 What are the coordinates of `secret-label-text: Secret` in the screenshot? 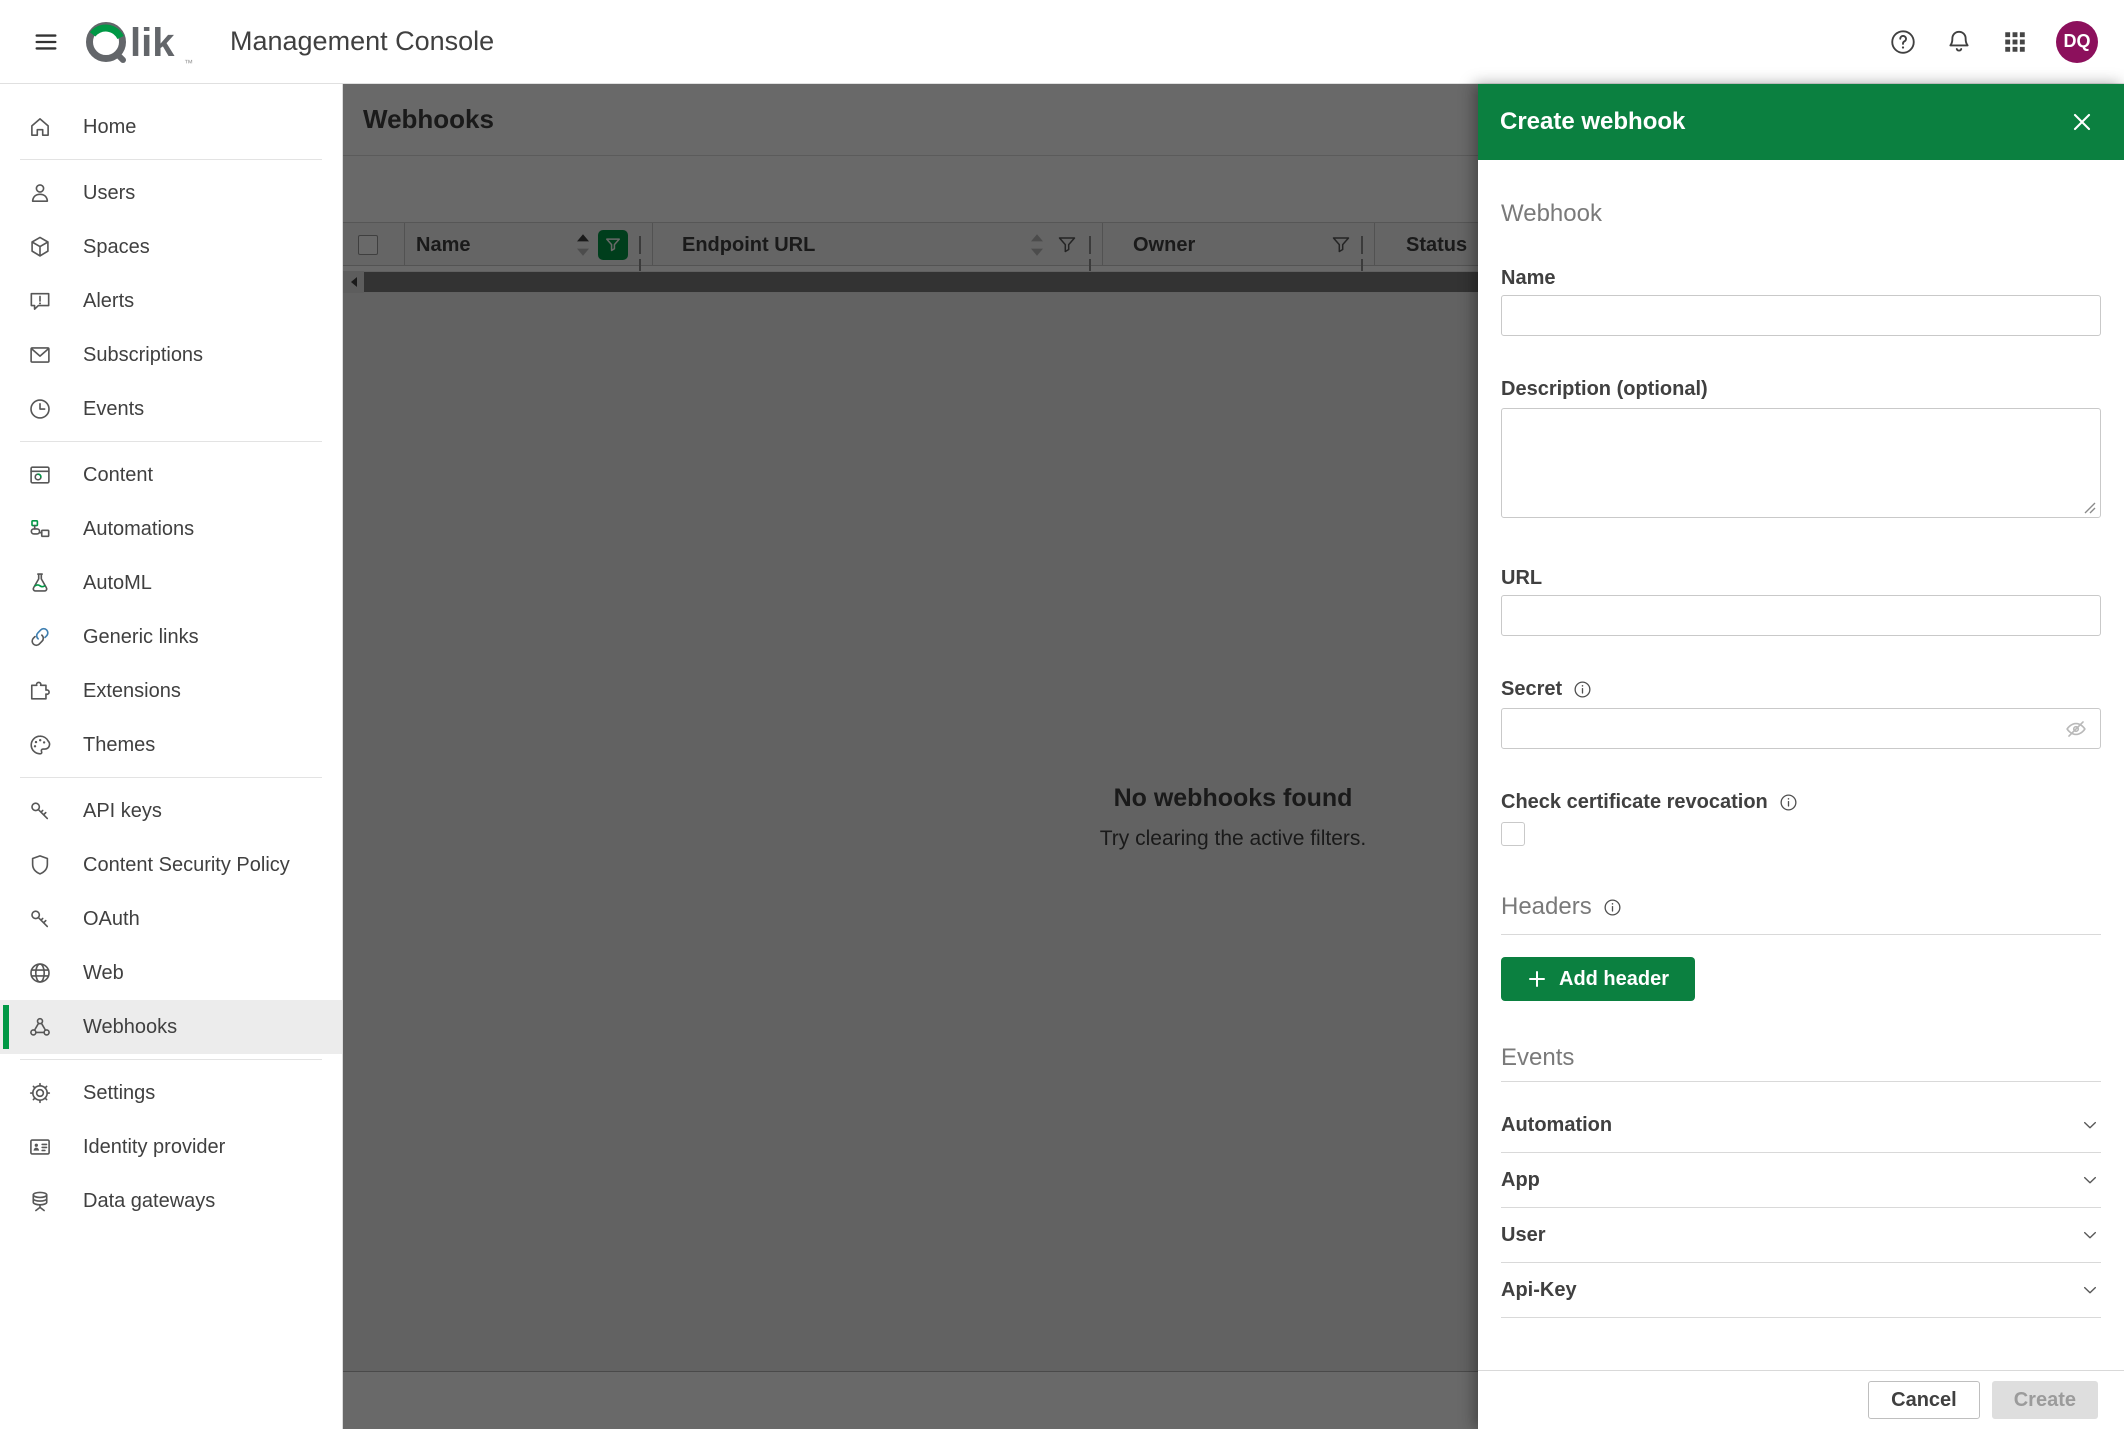 It's located at (1532, 689).